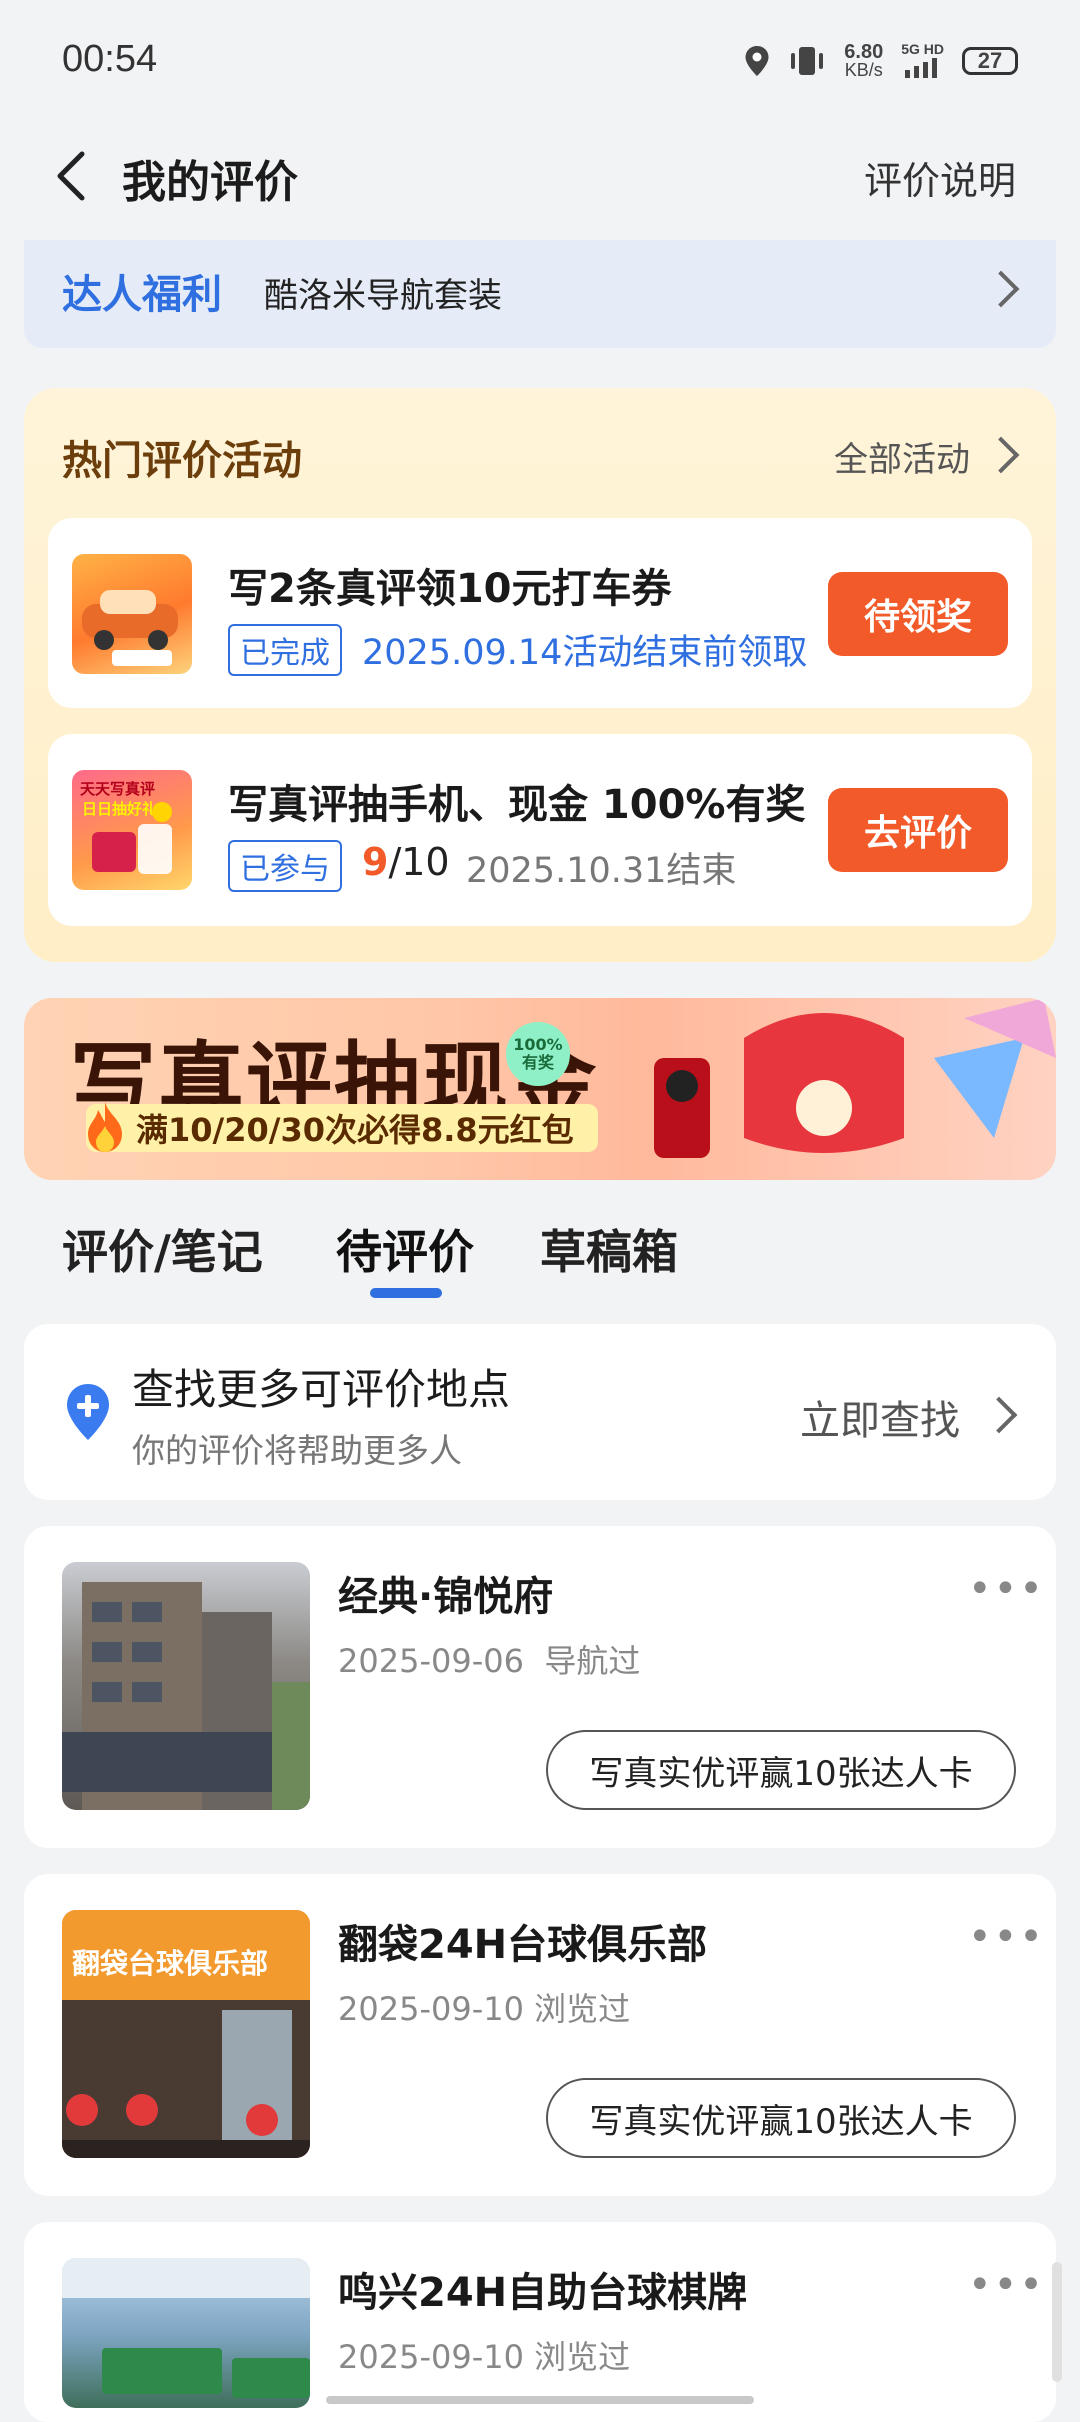  What do you see at coordinates (285, 866) in the screenshot?
I see `status-badge: 已参与` at bounding box center [285, 866].